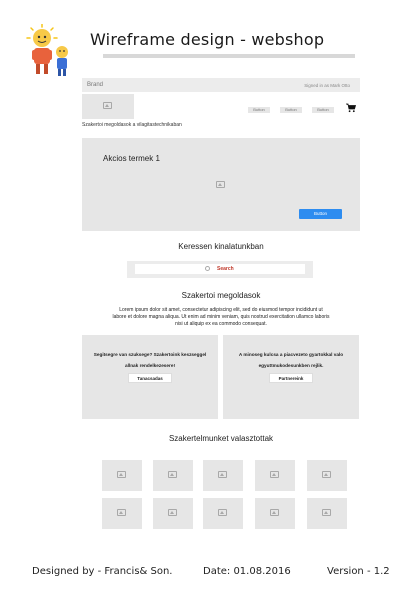  What do you see at coordinates (207, 39) in the screenshot?
I see `sheet-title: Wireframe design - webshop` at bounding box center [207, 39].